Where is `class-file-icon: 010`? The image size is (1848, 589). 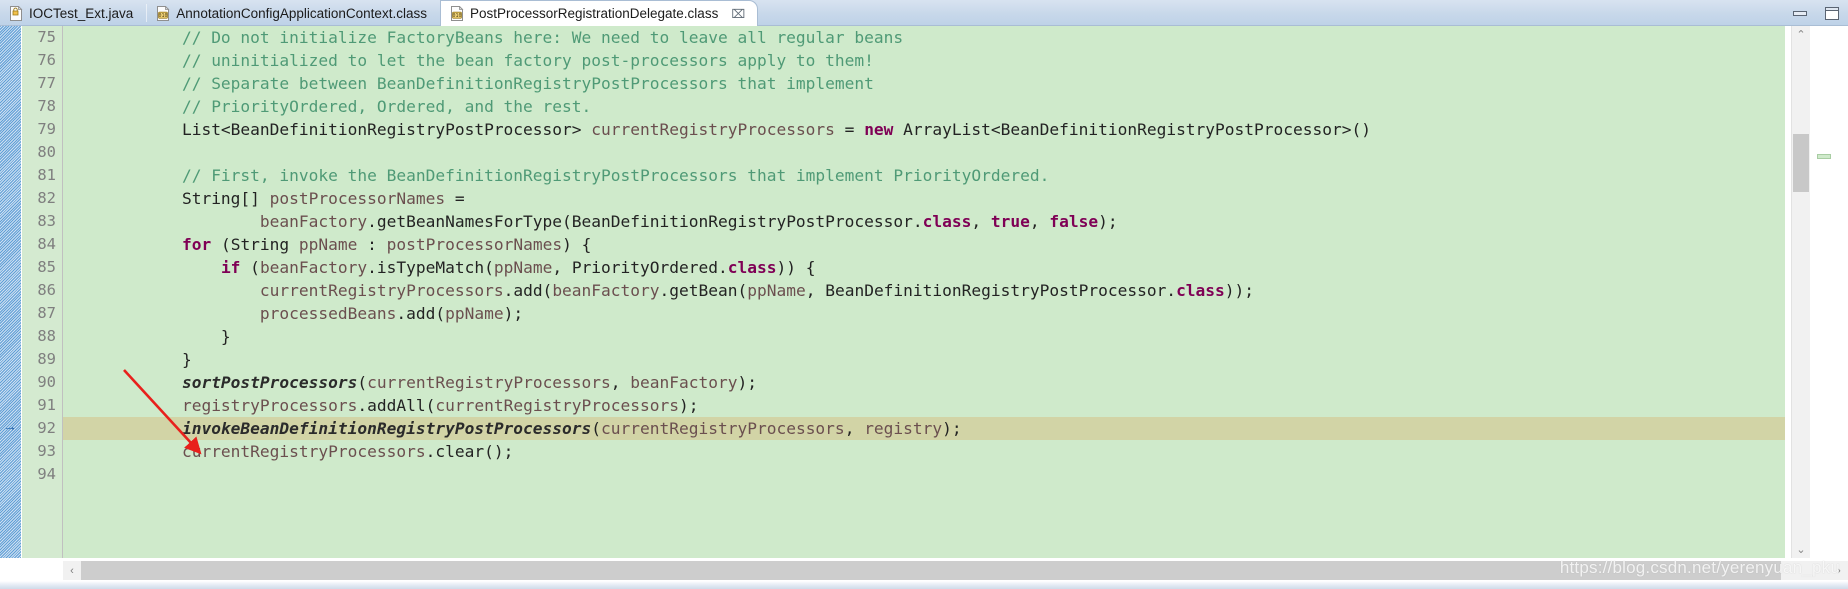
class-file-icon: 010 is located at coordinates (457, 13).